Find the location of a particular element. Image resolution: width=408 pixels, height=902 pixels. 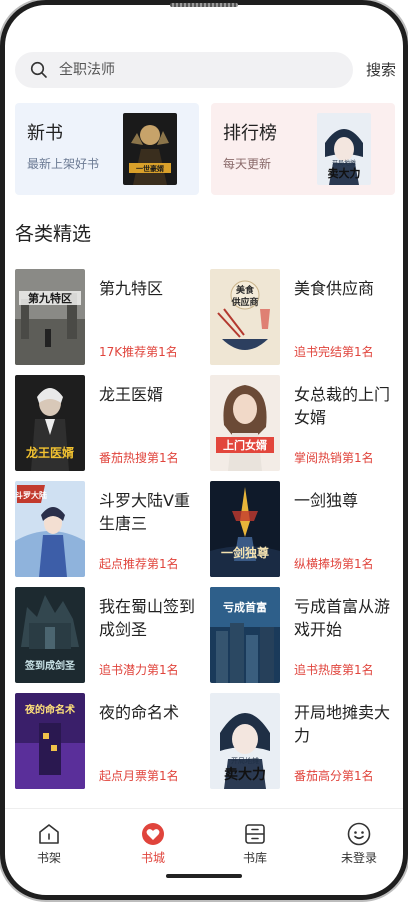

svg-text: 一剑独尊 is located at coordinates (245, 552).